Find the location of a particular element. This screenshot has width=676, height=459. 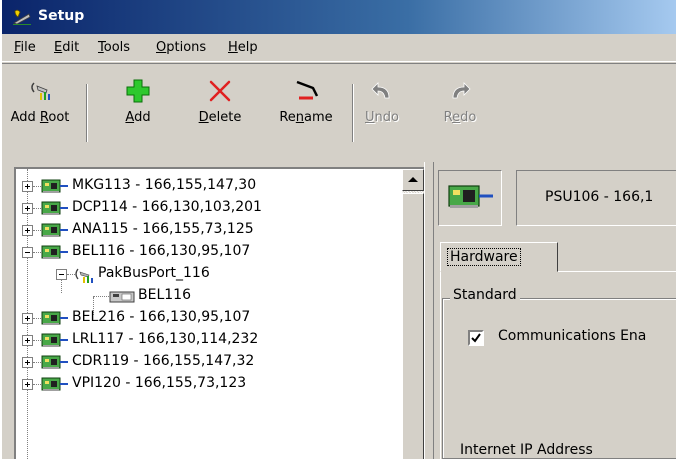

tree-scrollbar is located at coordinates (413, 314).